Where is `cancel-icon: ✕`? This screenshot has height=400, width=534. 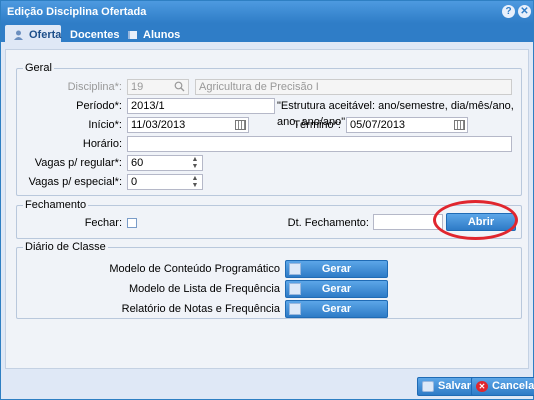
cancel-icon: ✕ is located at coordinates (482, 386).